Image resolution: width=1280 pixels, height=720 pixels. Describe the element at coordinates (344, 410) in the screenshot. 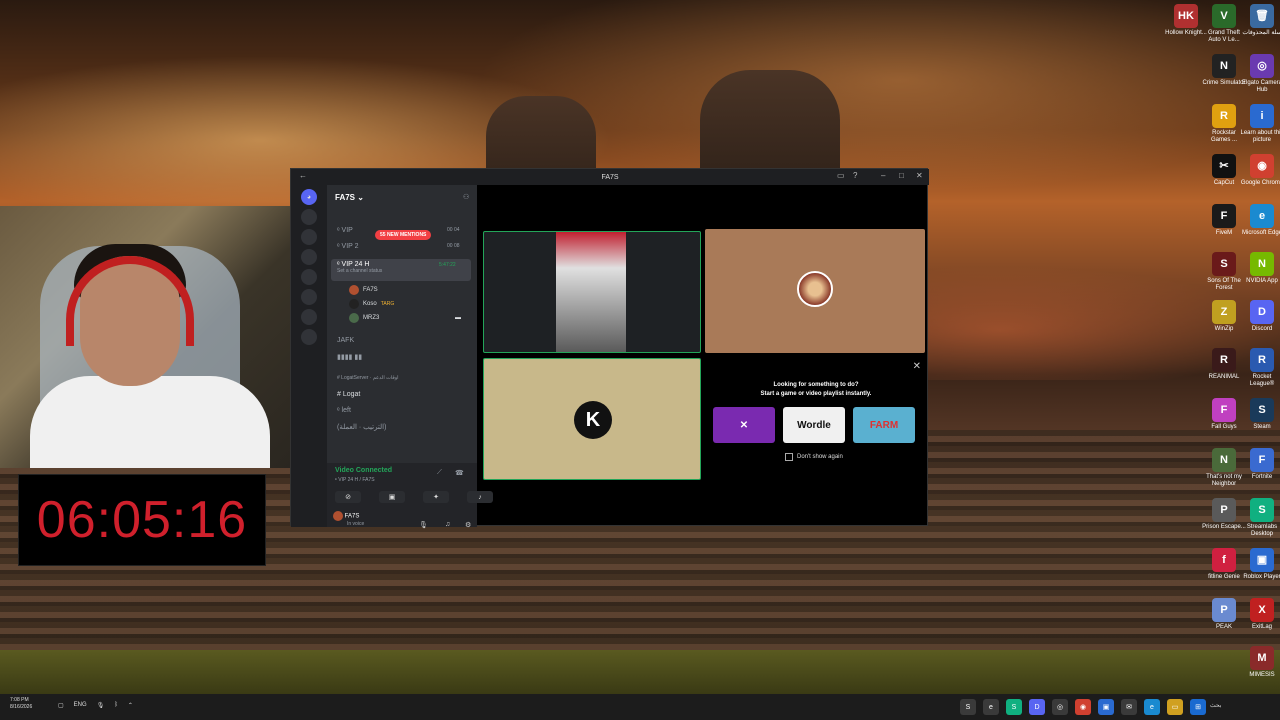

I see `channel-left: ᵉ left` at that location.